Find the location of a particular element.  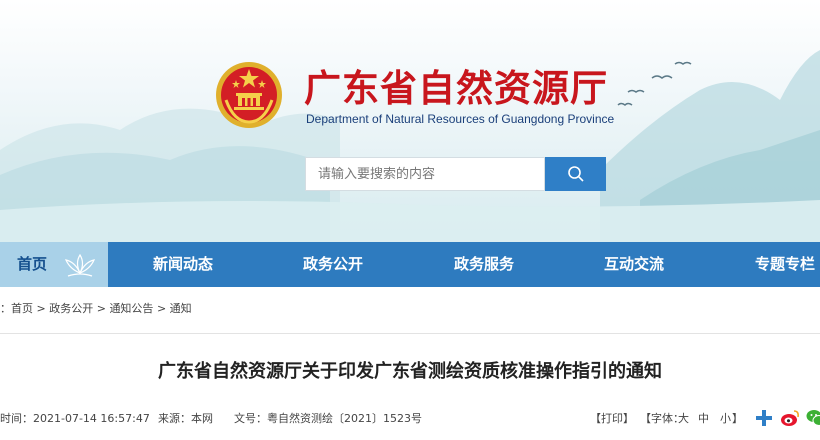

search-icon is located at coordinates (575, 174).